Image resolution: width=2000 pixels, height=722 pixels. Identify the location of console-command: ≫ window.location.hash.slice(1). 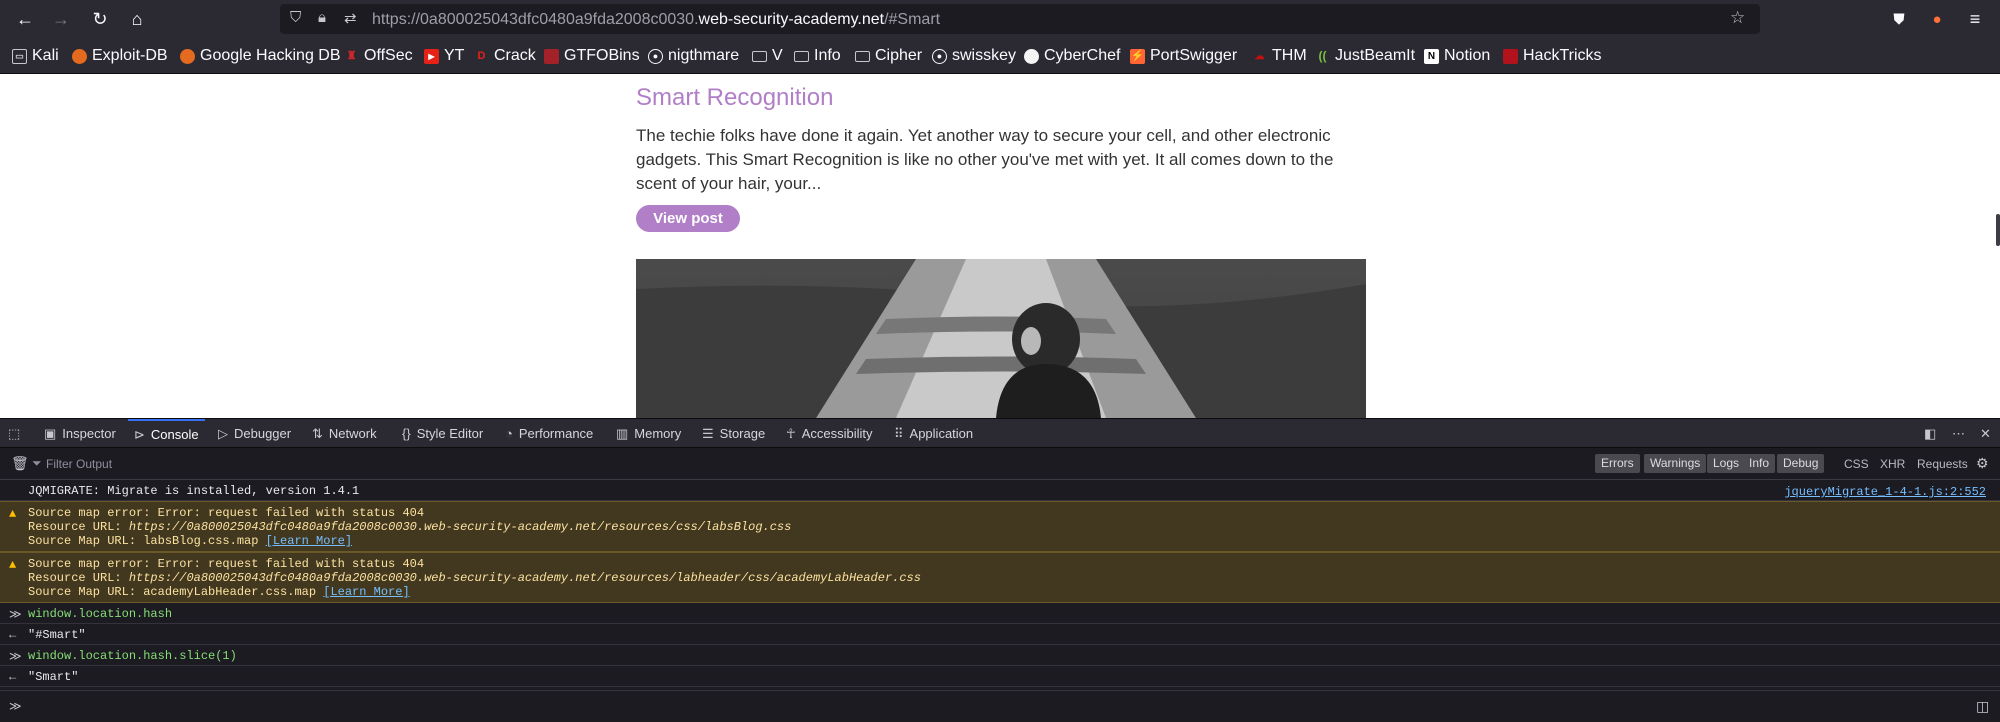
(1000, 655).